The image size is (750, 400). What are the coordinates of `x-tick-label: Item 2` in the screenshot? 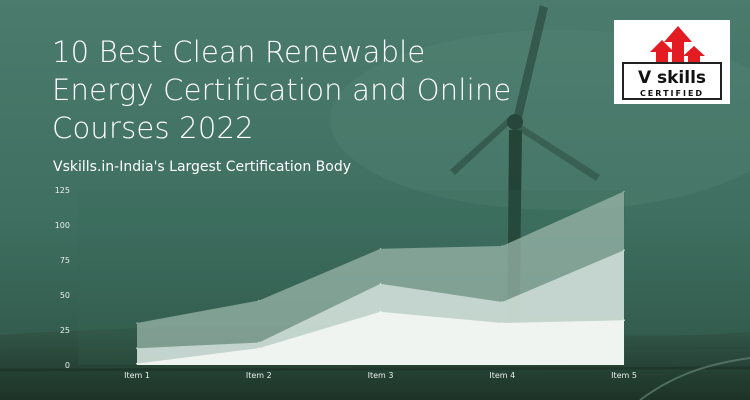 It's located at (259, 375).